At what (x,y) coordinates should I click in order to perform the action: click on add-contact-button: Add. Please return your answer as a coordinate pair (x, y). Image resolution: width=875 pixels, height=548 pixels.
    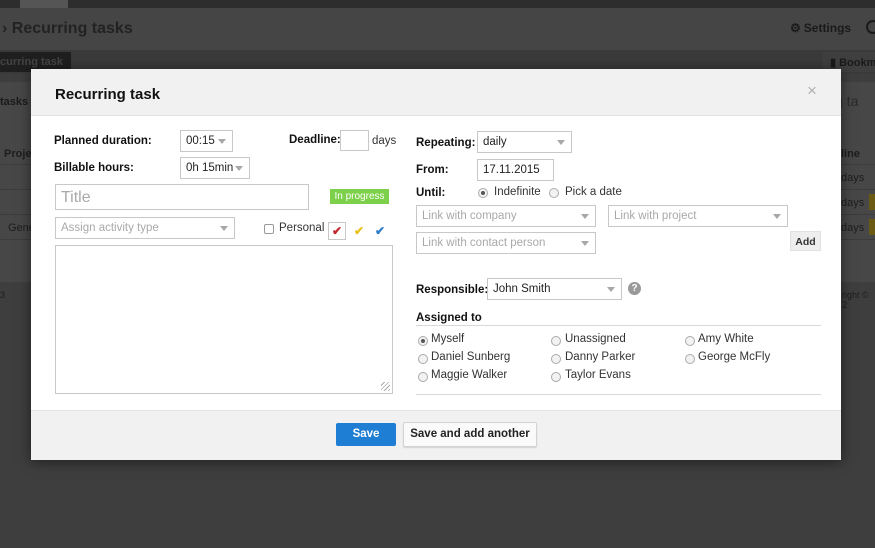
    Looking at the image, I should click on (805, 241).